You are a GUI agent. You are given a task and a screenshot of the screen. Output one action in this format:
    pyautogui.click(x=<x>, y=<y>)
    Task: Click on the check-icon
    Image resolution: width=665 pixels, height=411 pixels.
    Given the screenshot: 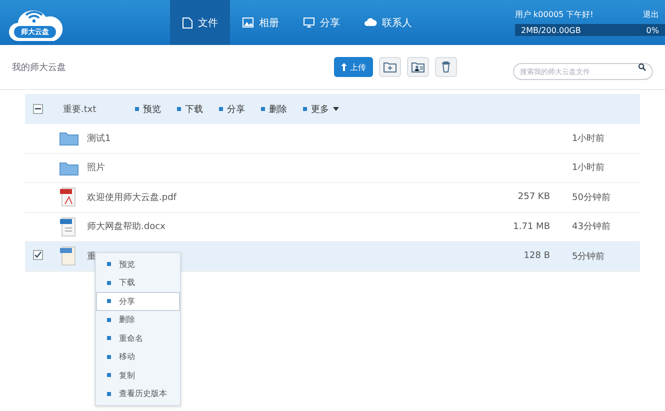 What is the action you would take?
    pyautogui.click(x=38, y=255)
    